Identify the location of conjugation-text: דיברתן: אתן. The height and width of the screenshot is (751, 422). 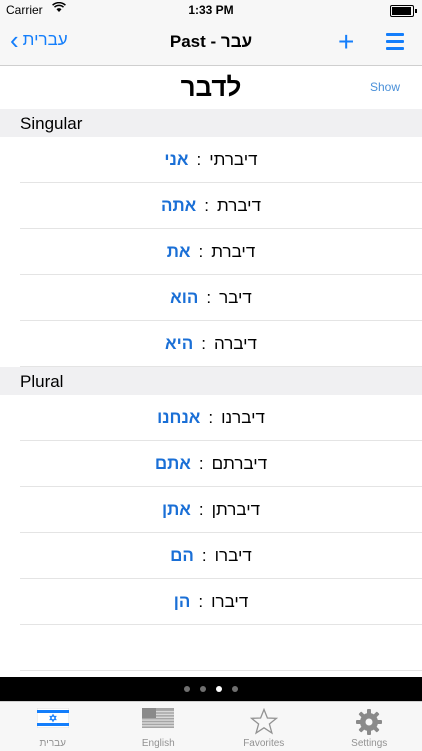
(211, 510).